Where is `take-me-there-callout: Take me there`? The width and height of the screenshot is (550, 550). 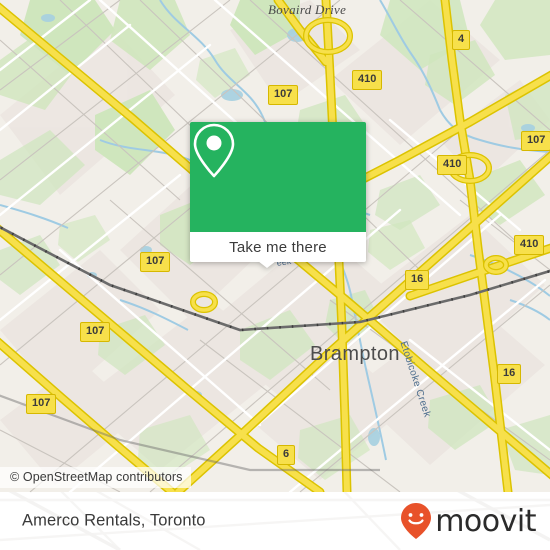 take-me-there-callout: Take me there is located at coordinates (278, 195).